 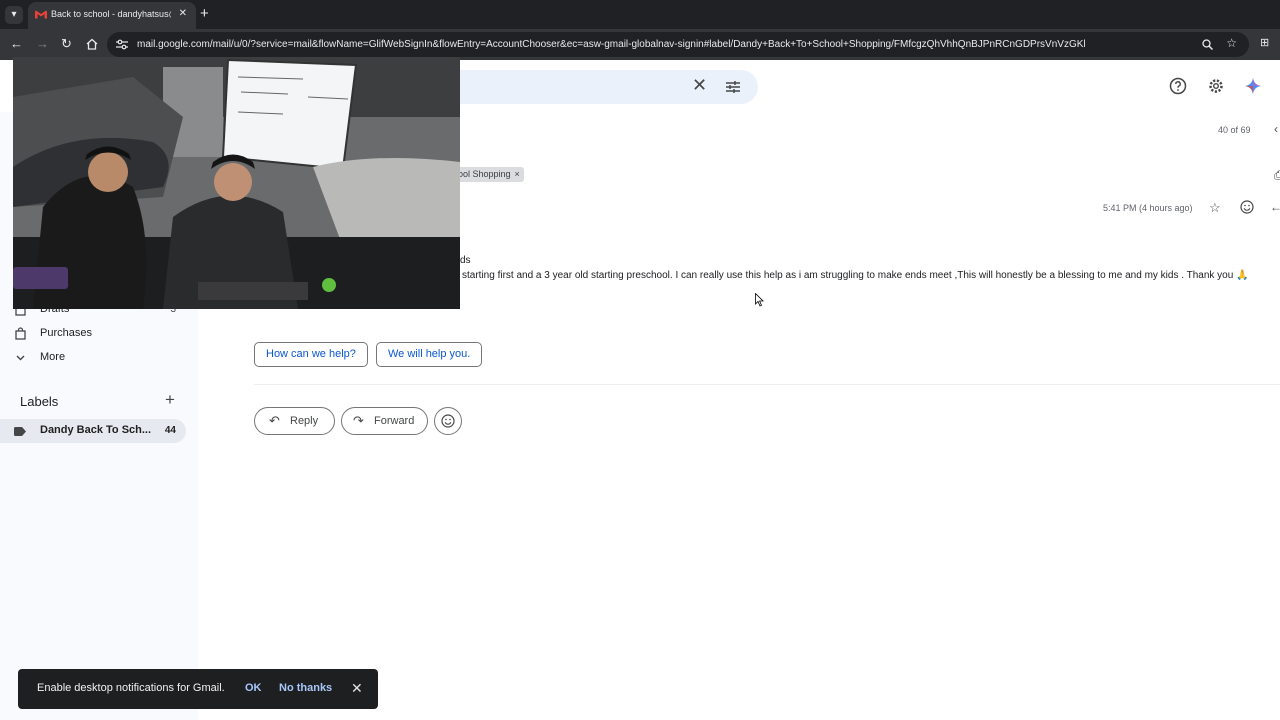 I want to click on smart-reply-button: We will help you., so click(x=429, y=354).